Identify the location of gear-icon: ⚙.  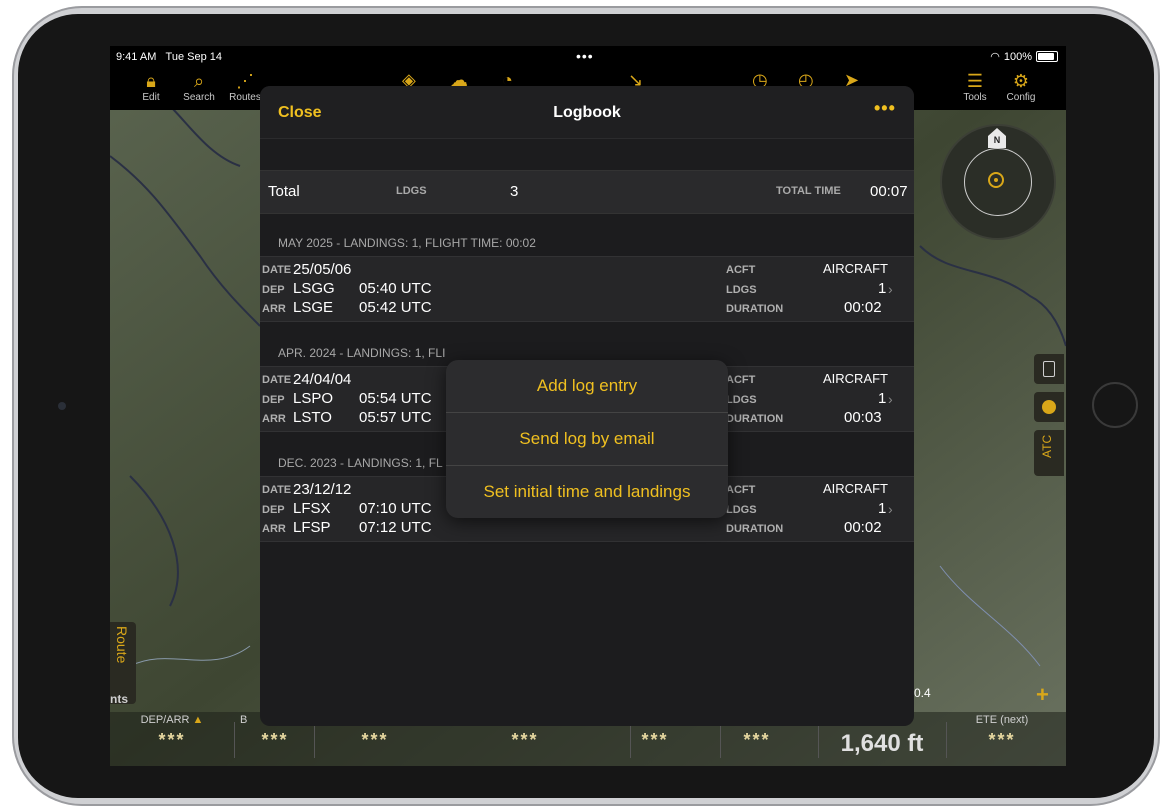
(1021, 81).